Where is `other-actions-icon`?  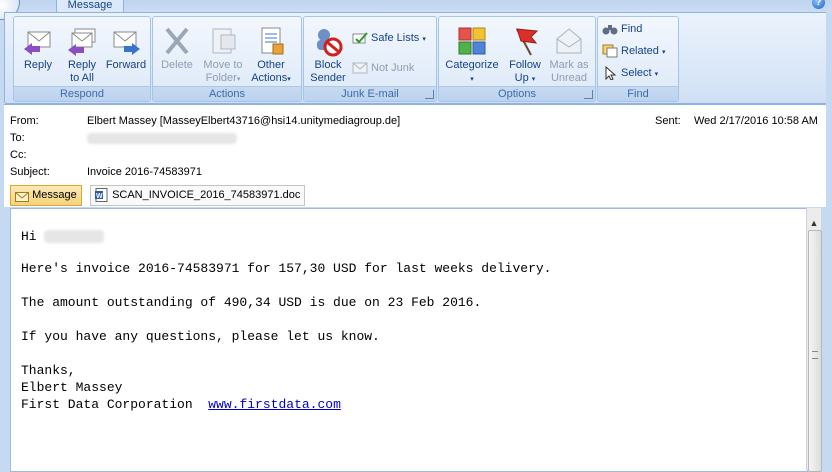 other-actions-icon is located at coordinates (271, 41).